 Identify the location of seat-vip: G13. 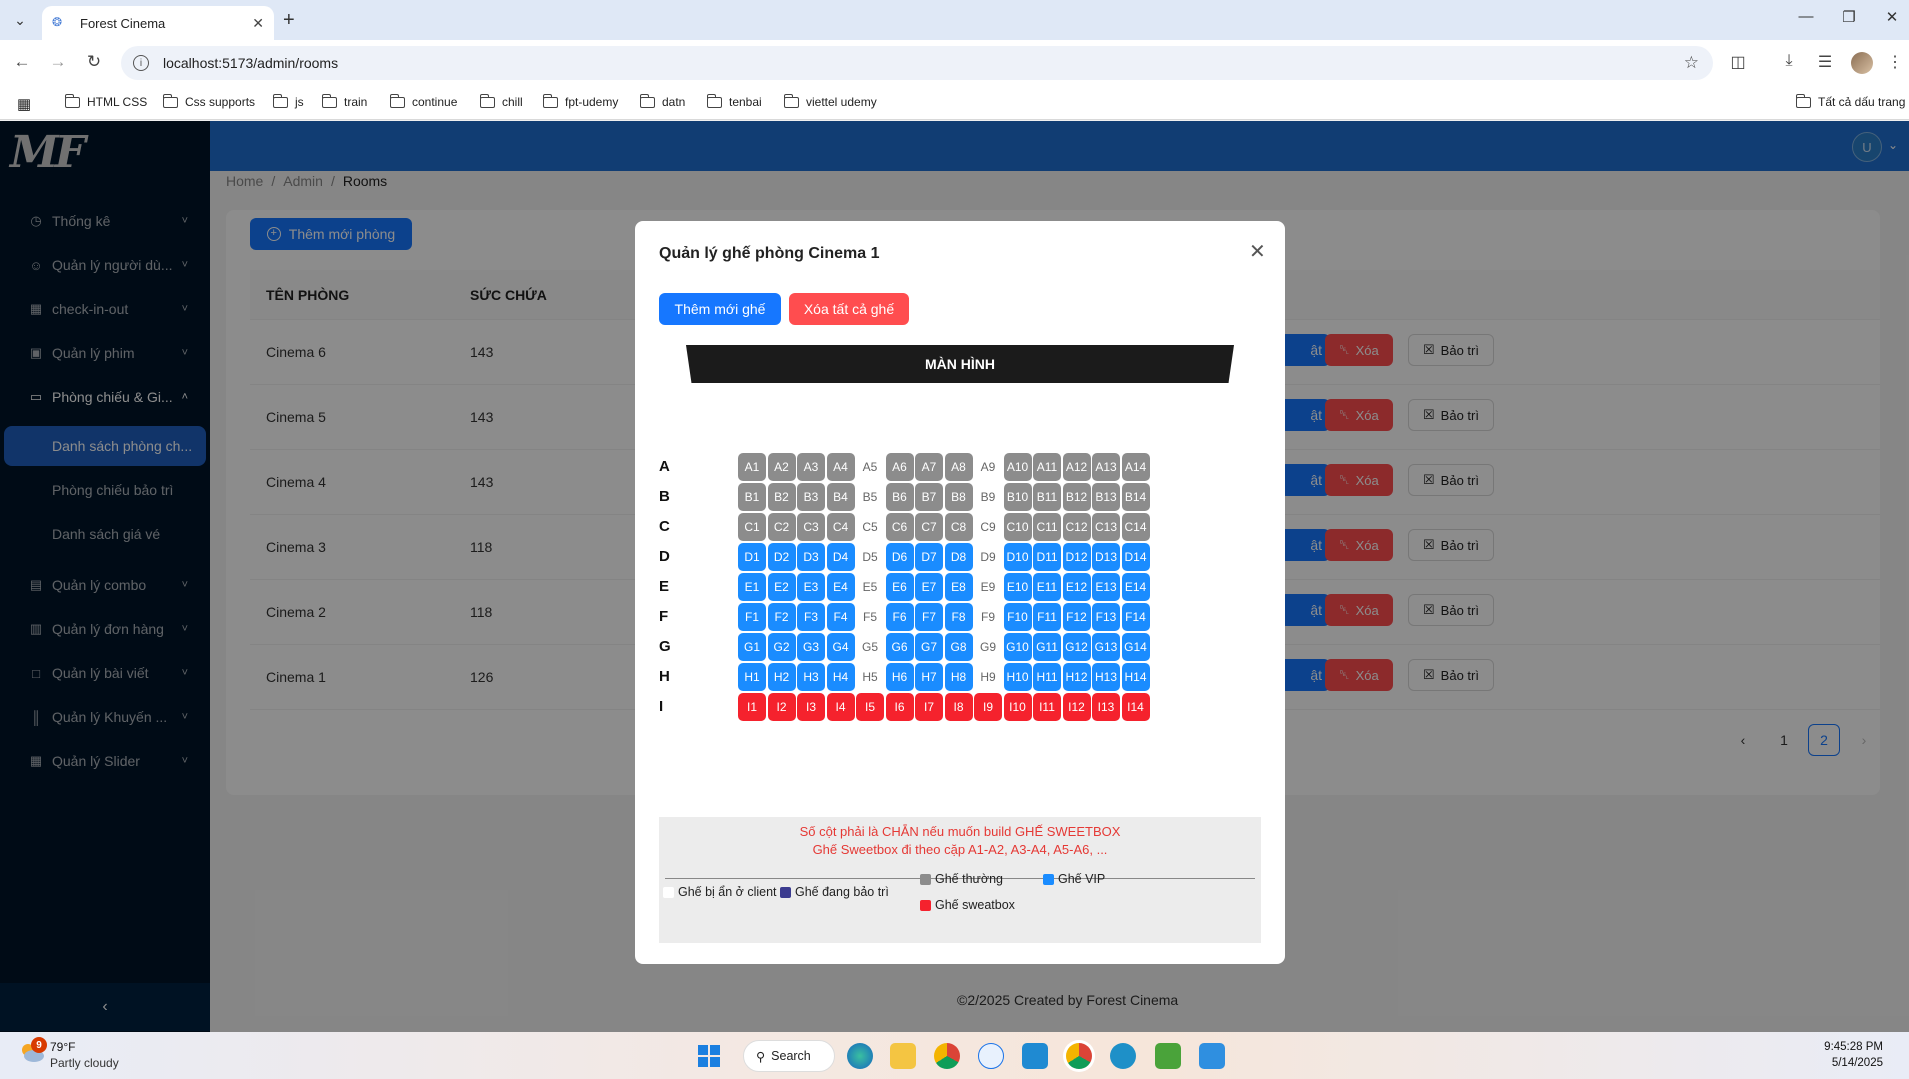
(1106, 647).